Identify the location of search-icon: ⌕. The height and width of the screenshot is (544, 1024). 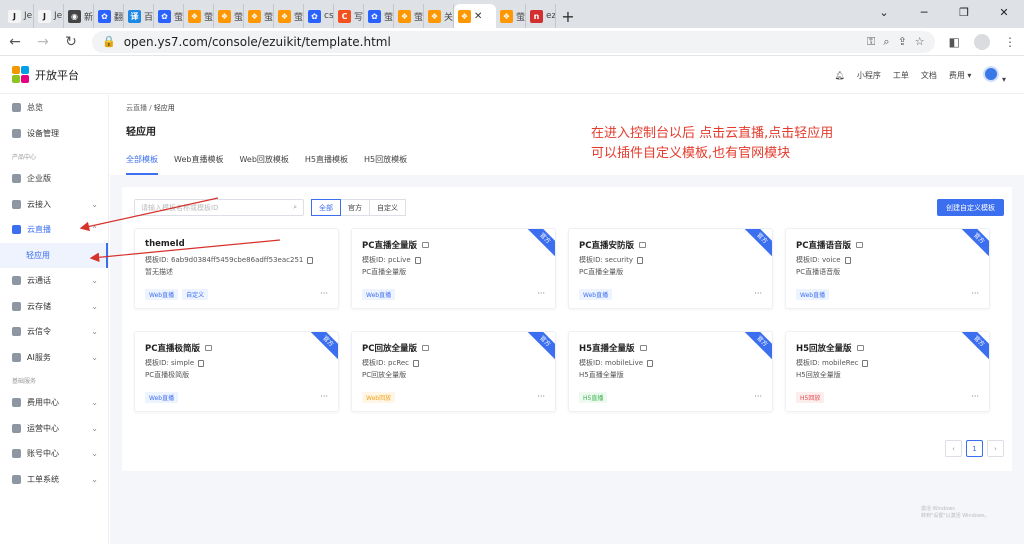
(295, 207).